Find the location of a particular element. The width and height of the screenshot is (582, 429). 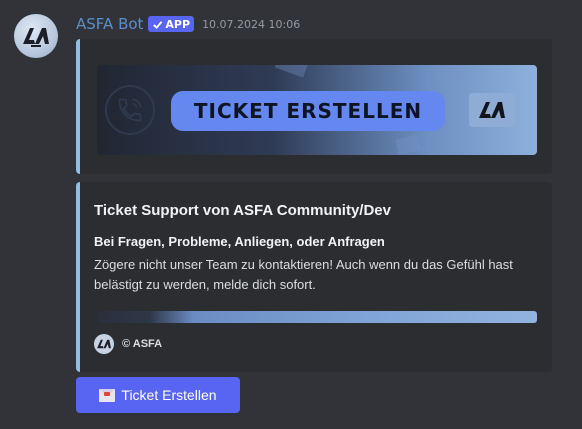

ticket-create-button: Ticket Erstellen is located at coordinates (158, 395).